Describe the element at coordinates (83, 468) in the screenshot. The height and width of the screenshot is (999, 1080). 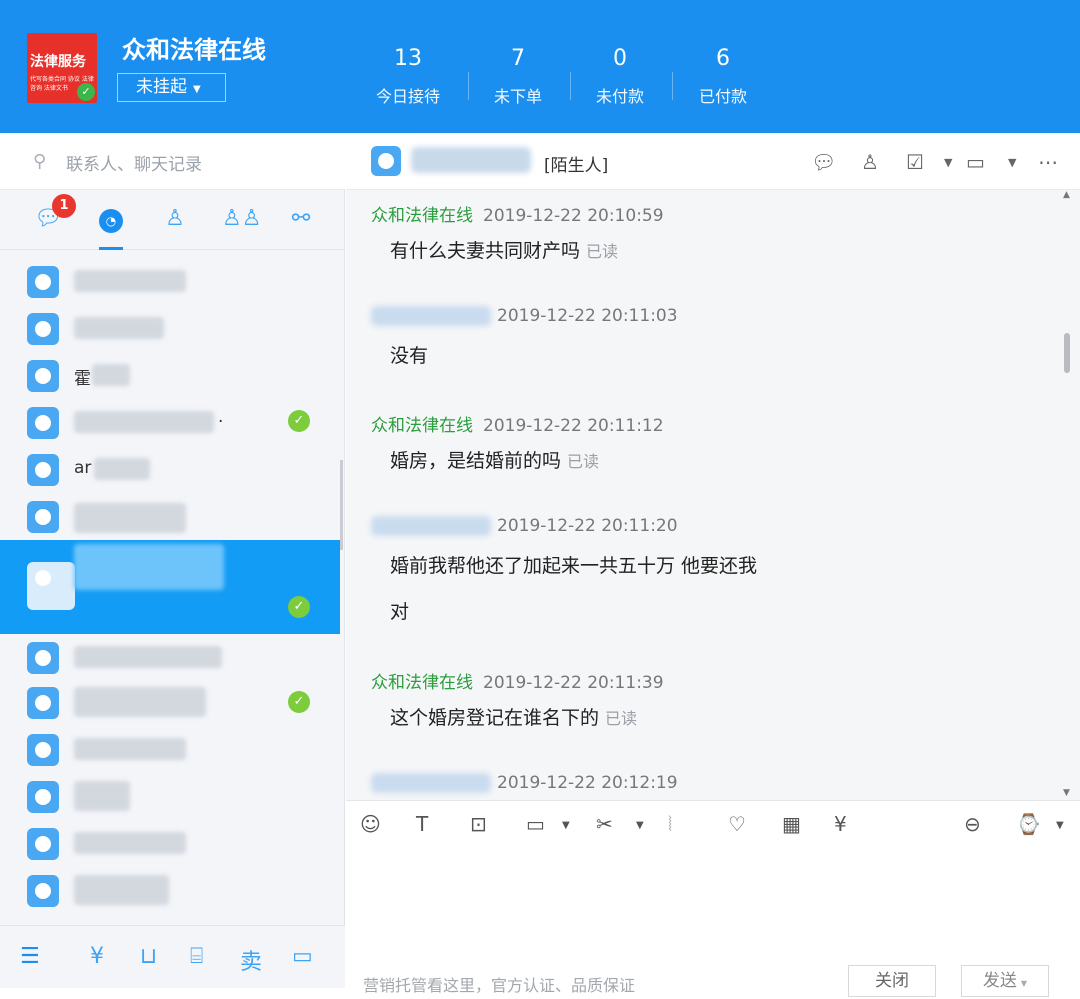
I see `contact-name-fragment: ar` at that location.